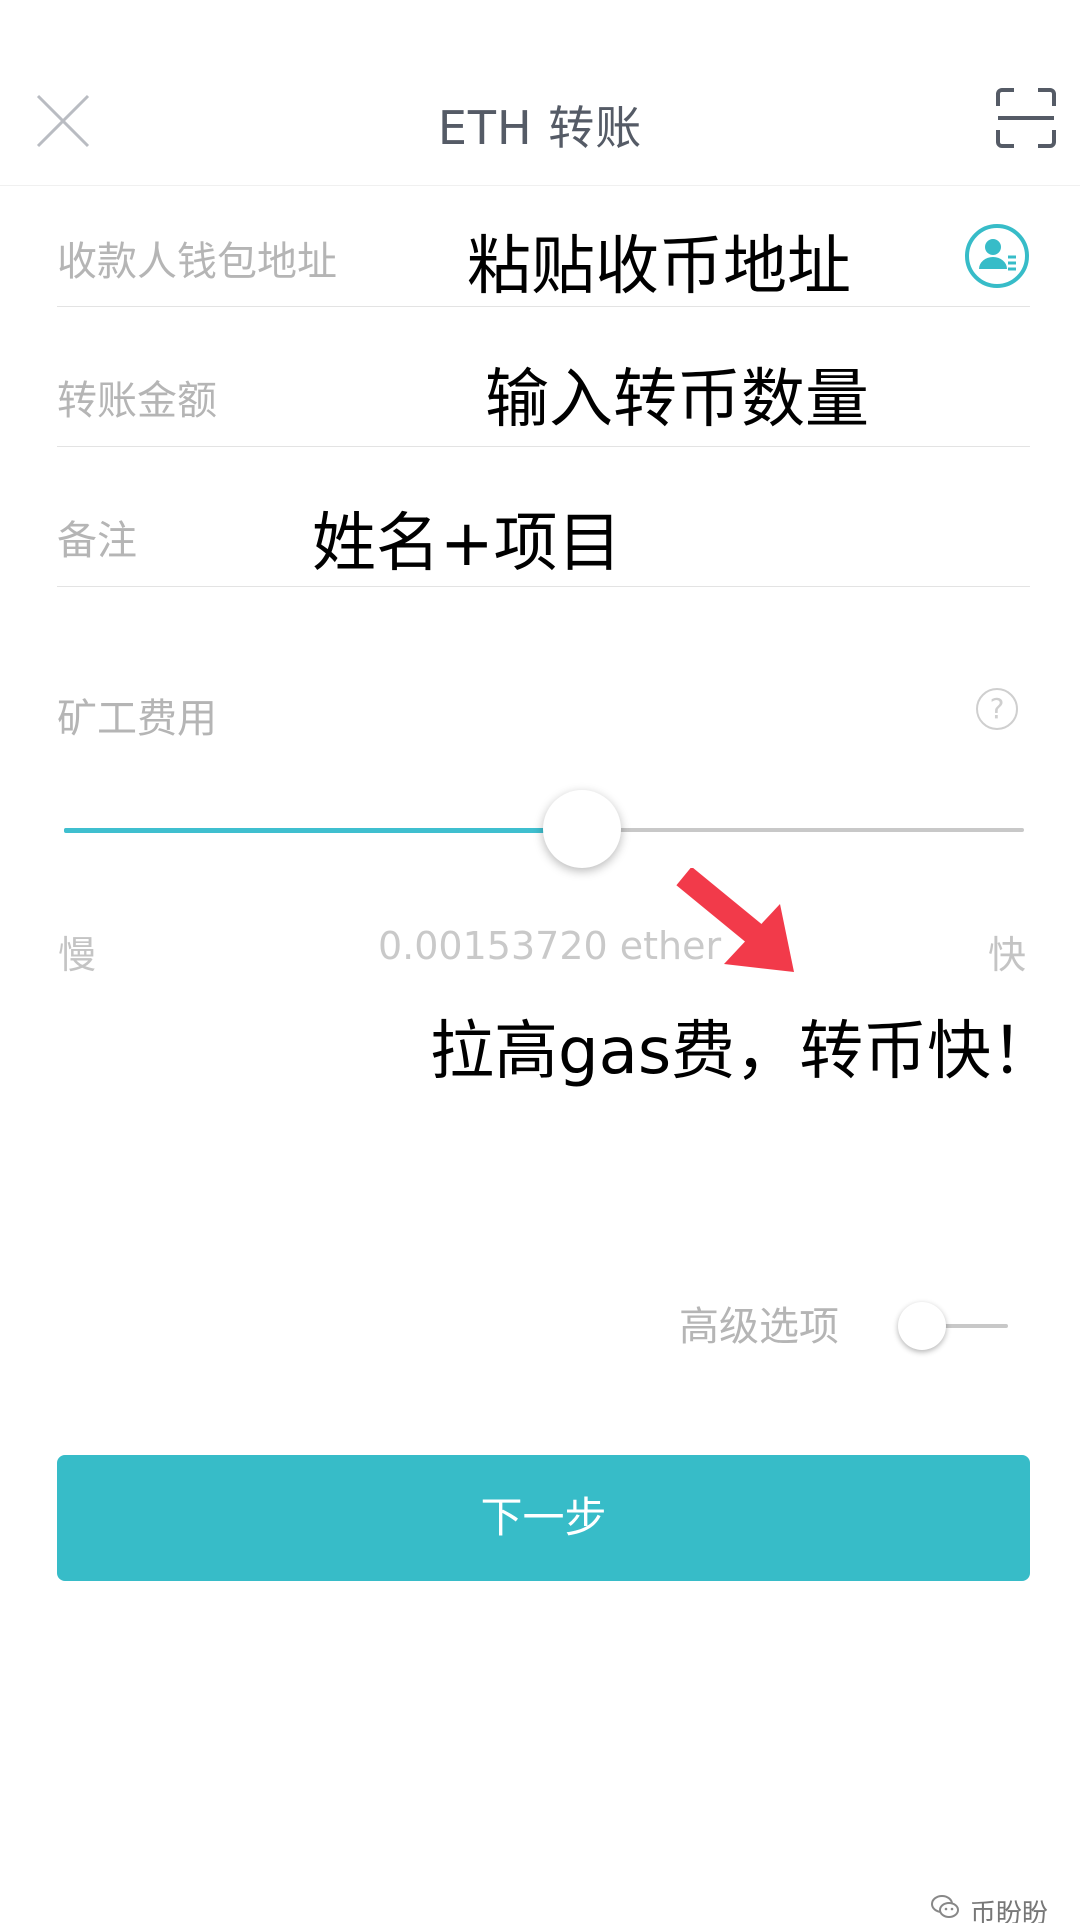 The image size is (1080, 1923). Describe the element at coordinates (467, 544) in the screenshot. I see `memo-annotation: 姓名+项目` at that location.